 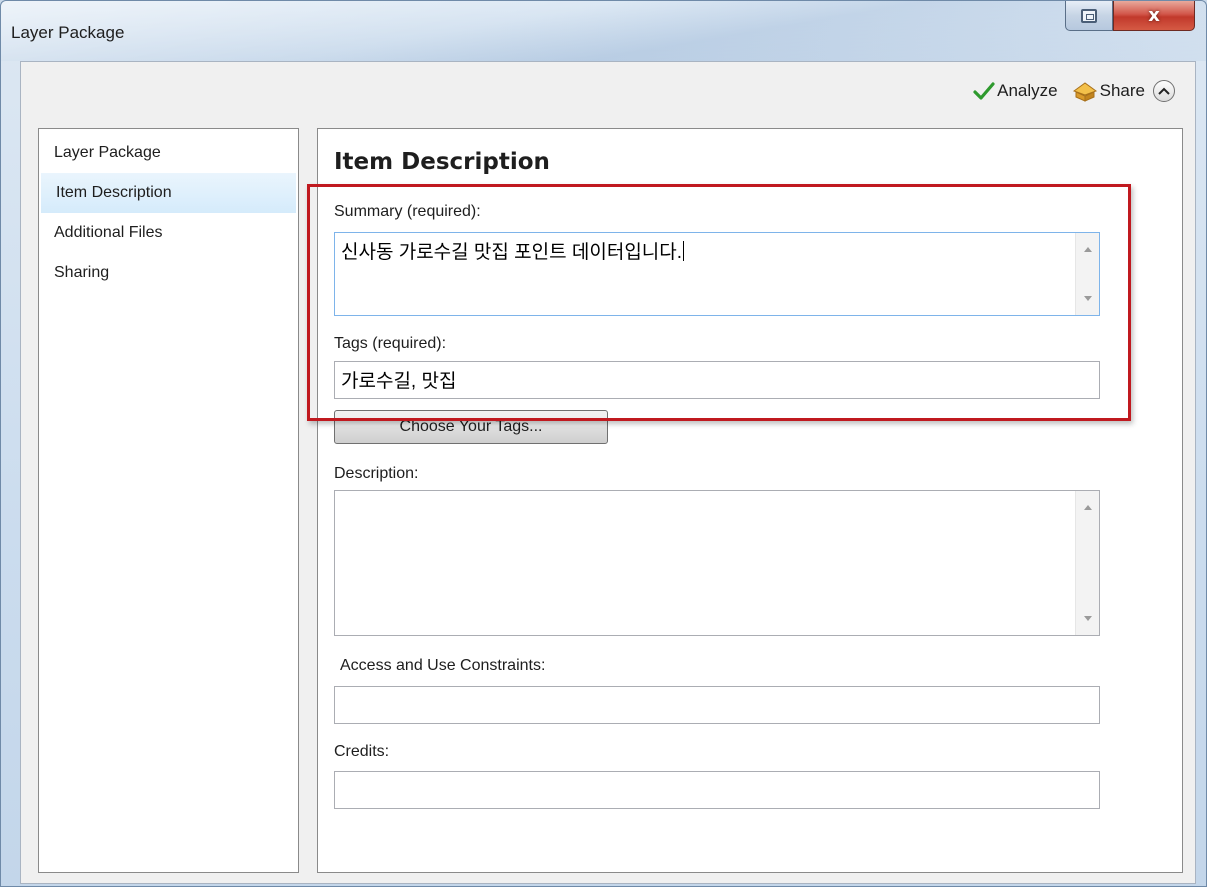 I want to click on top-toolbar: Analyze Share, so click(x=1074, y=91).